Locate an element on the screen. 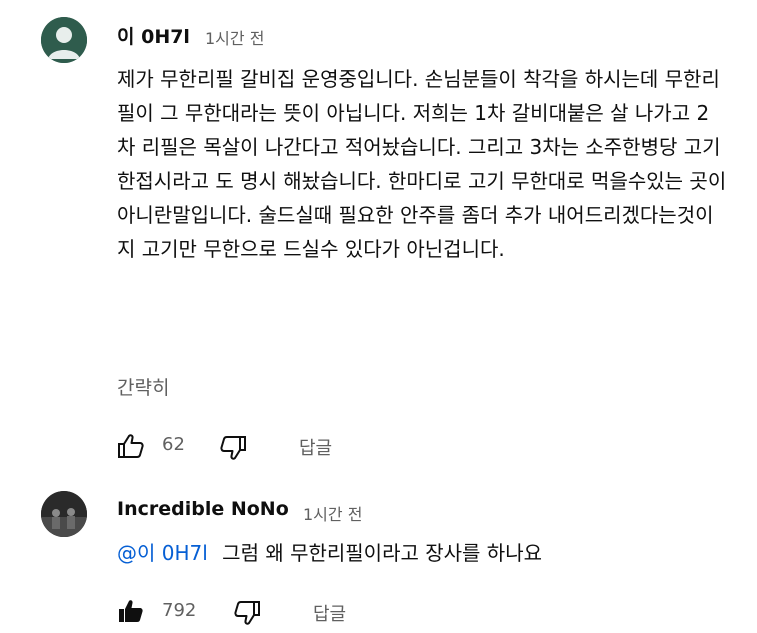 The image size is (757, 633). user-avatar-icon is located at coordinates (64, 514).